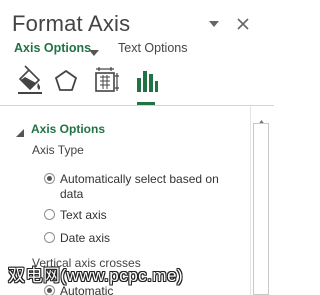 The image size is (320, 295). What do you see at coordinates (68, 129) in the screenshot?
I see `section-title: Axis Options` at bounding box center [68, 129].